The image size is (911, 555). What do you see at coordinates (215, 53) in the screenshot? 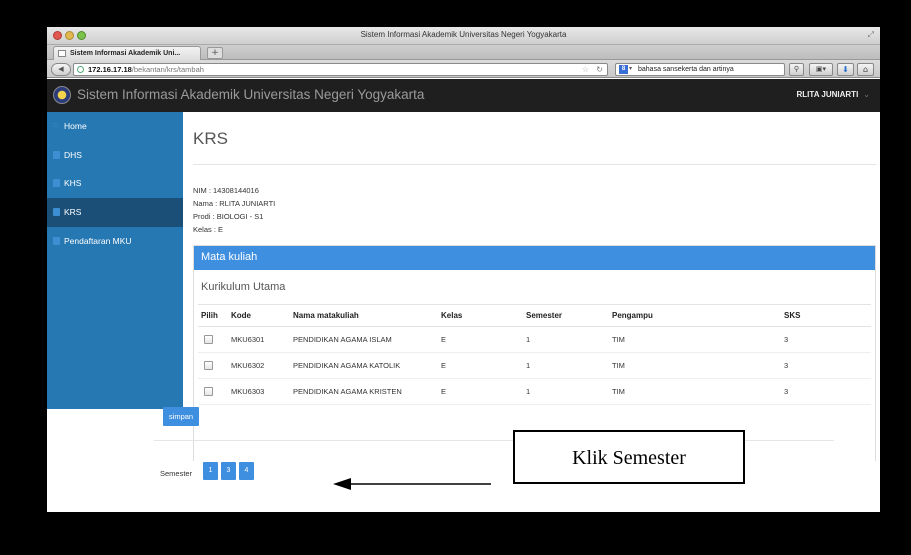
I see `new-tab-button: +` at bounding box center [215, 53].